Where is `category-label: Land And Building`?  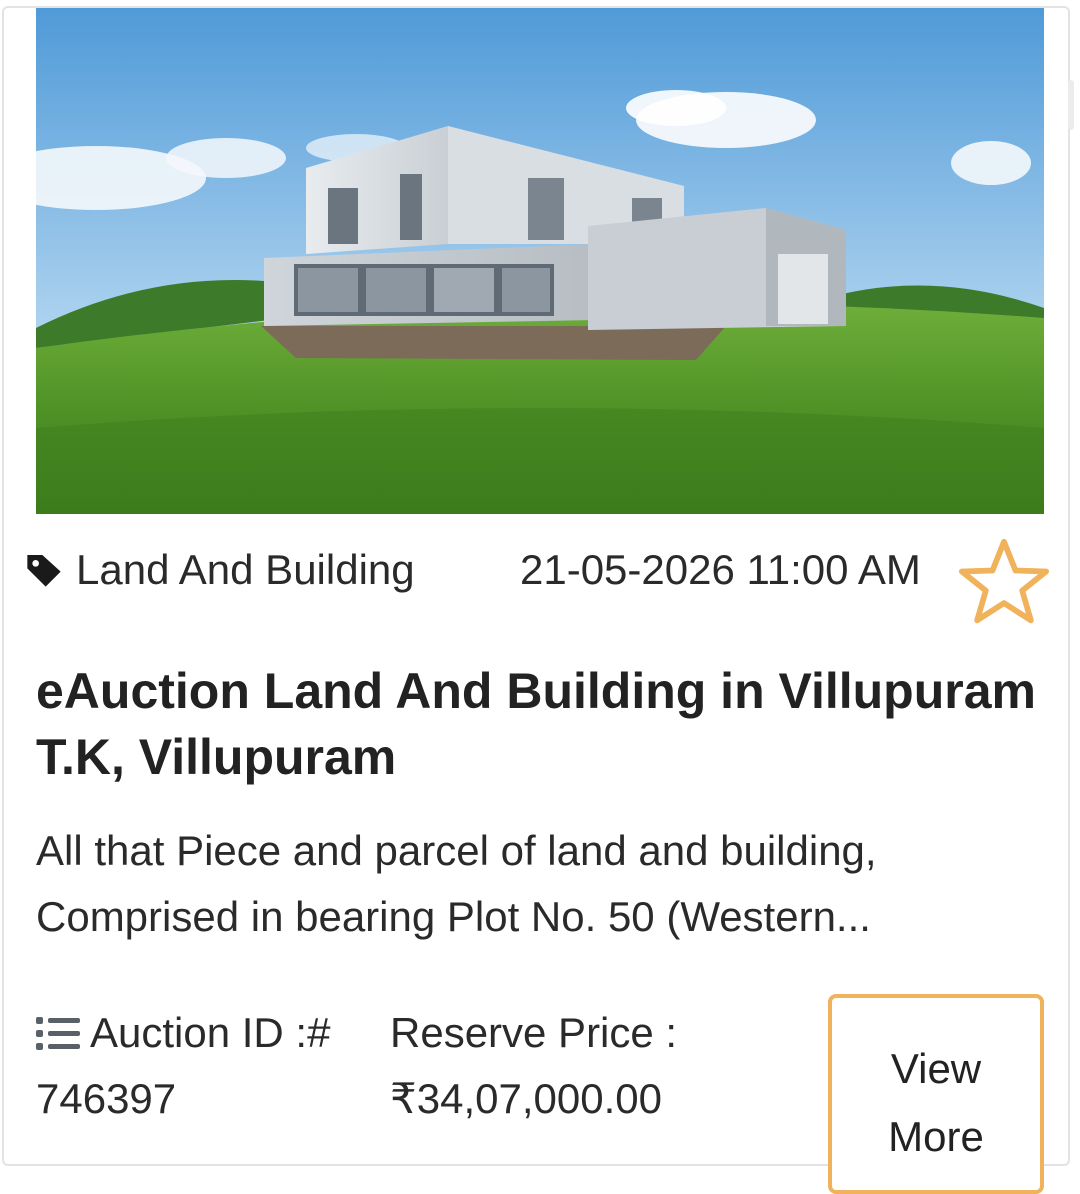 category-label: Land And Building is located at coordinates (245, 569).